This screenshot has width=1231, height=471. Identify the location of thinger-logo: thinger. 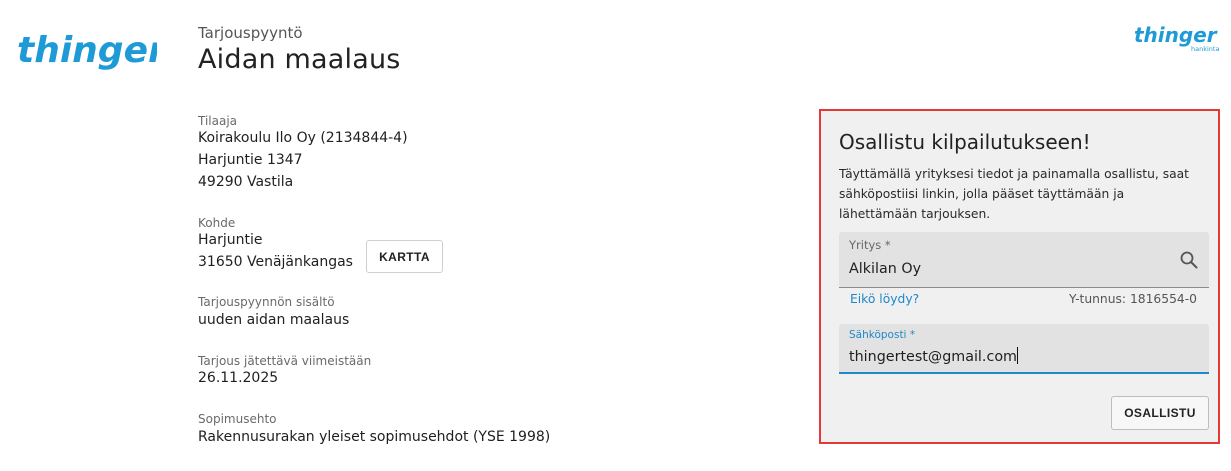
(87, 50).